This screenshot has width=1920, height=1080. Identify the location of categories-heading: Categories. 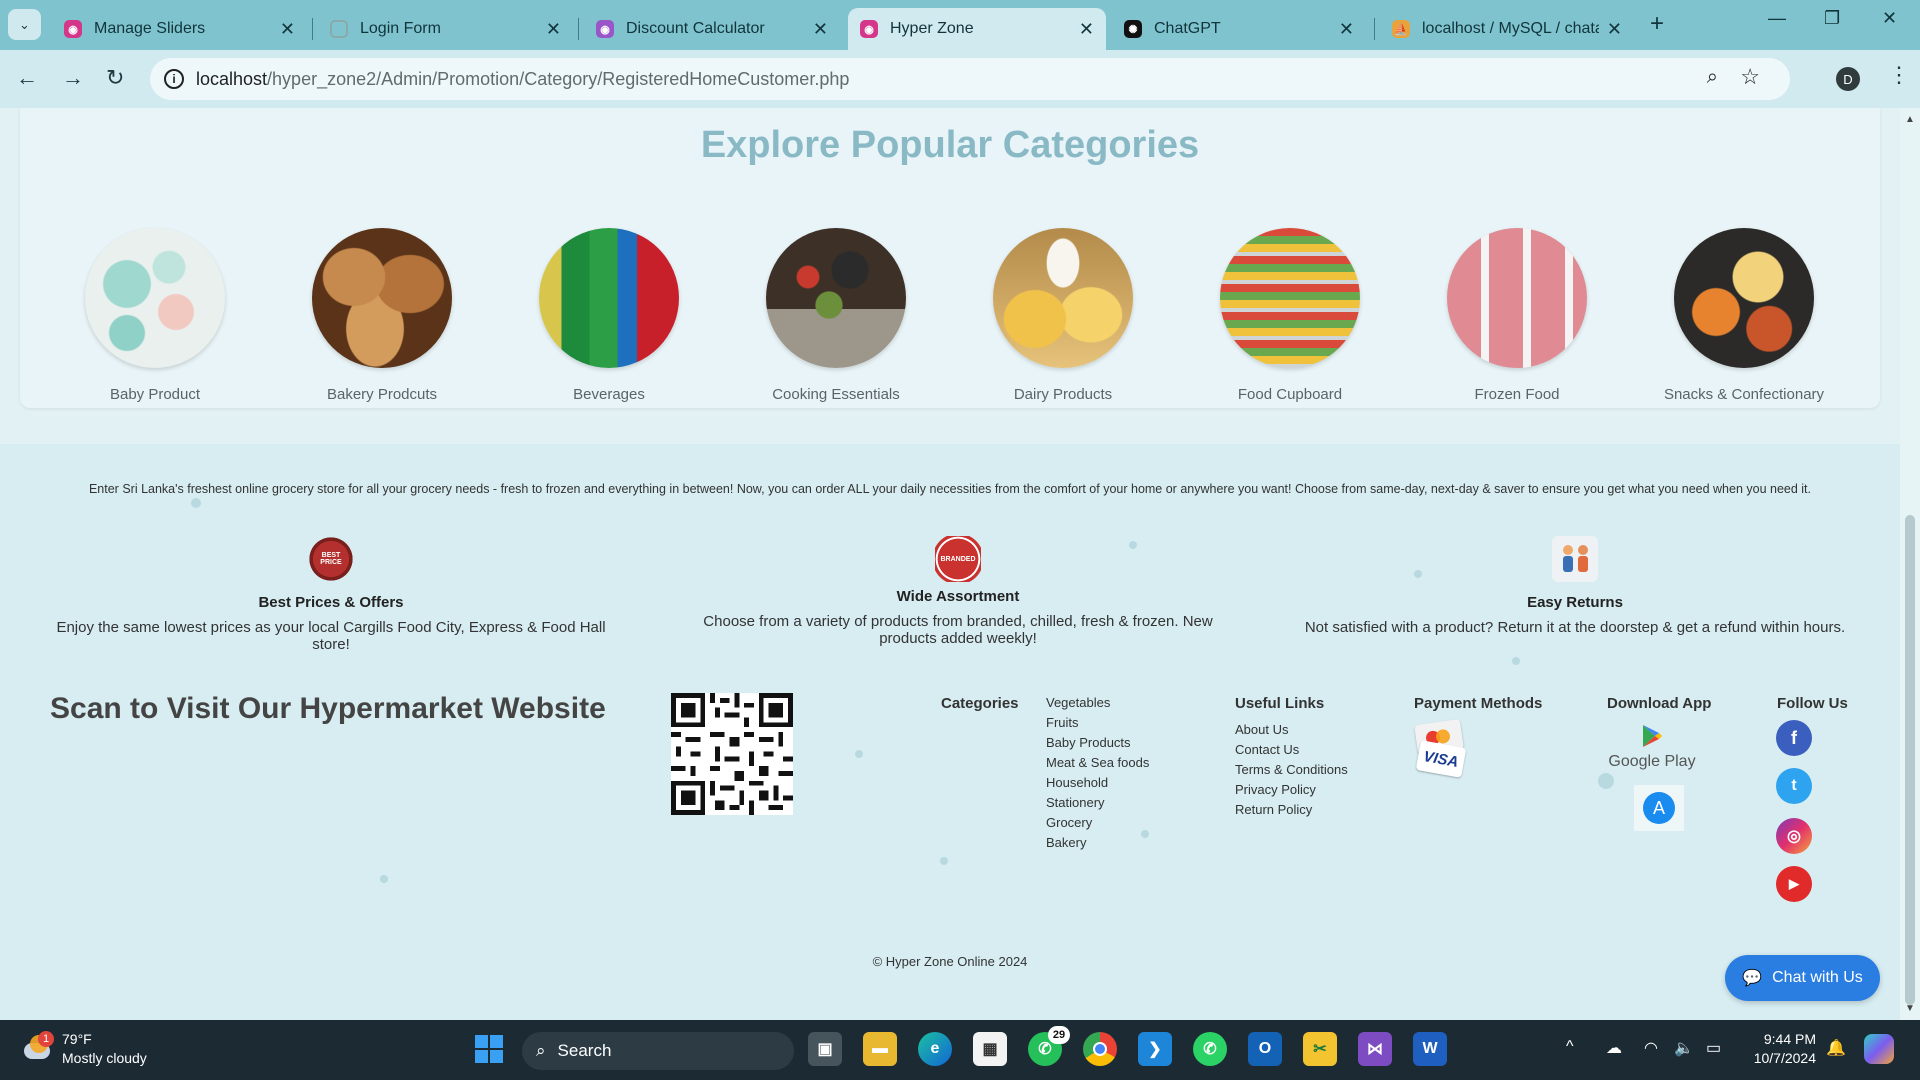
(980, 703).